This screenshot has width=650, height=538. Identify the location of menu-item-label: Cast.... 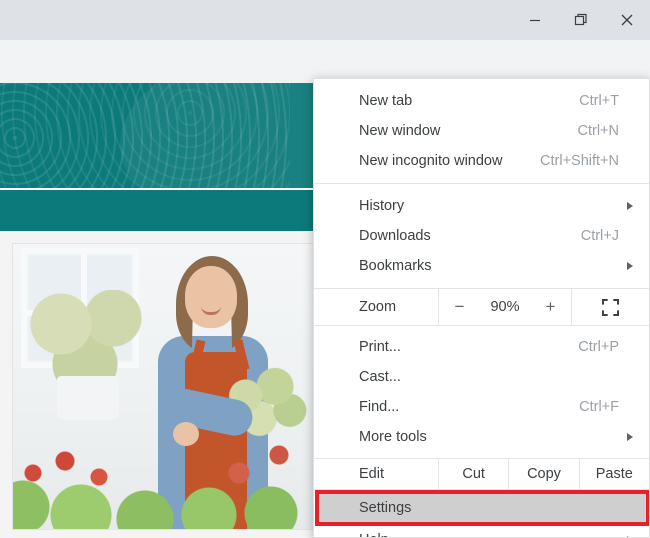
(380, 377).